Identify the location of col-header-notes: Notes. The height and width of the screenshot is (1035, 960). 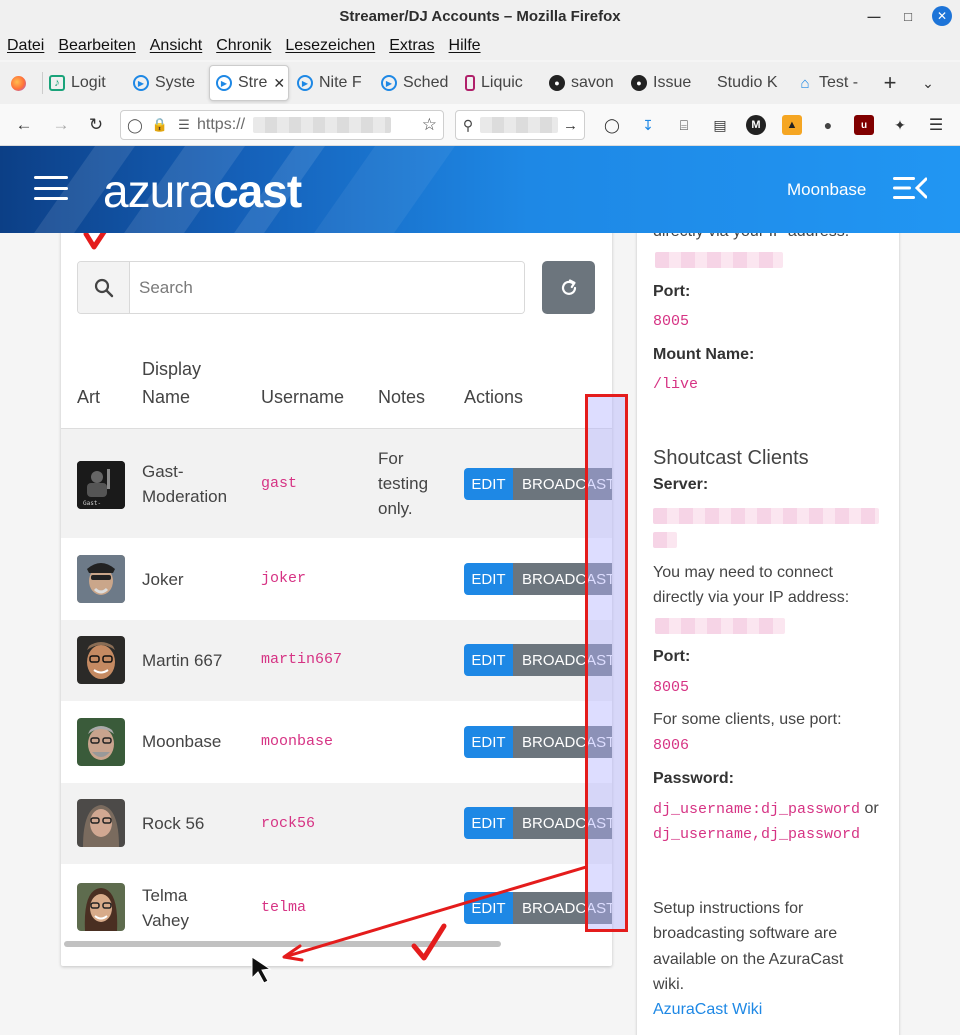
(401, 397).